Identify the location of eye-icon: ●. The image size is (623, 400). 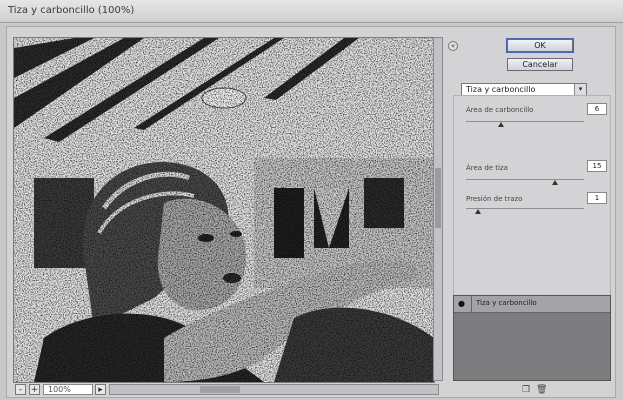
(461, 303).